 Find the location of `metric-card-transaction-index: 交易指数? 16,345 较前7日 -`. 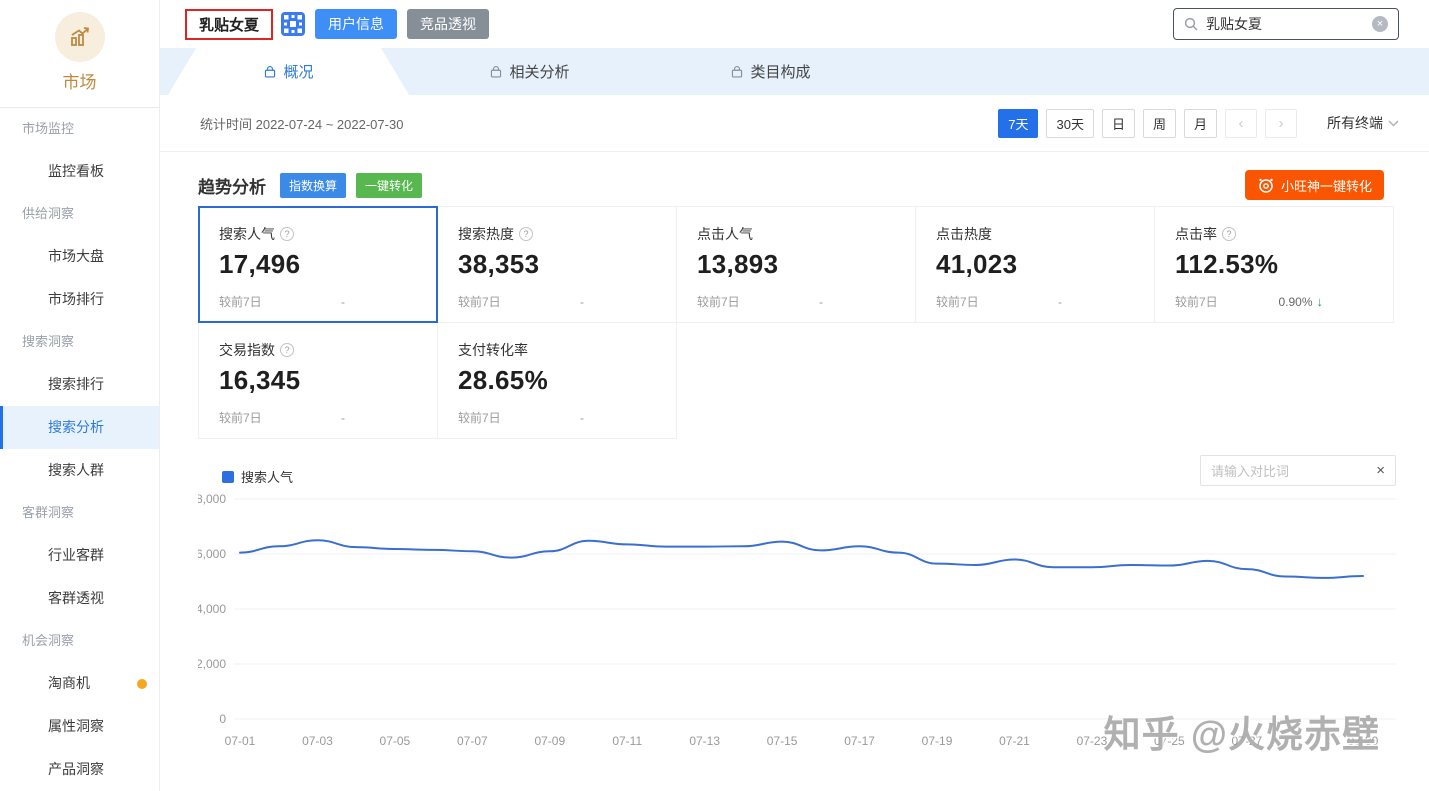

metric-card-transaction-index: 交易指数? 16,345 较前7日 - is located at coordinates (318, 380).